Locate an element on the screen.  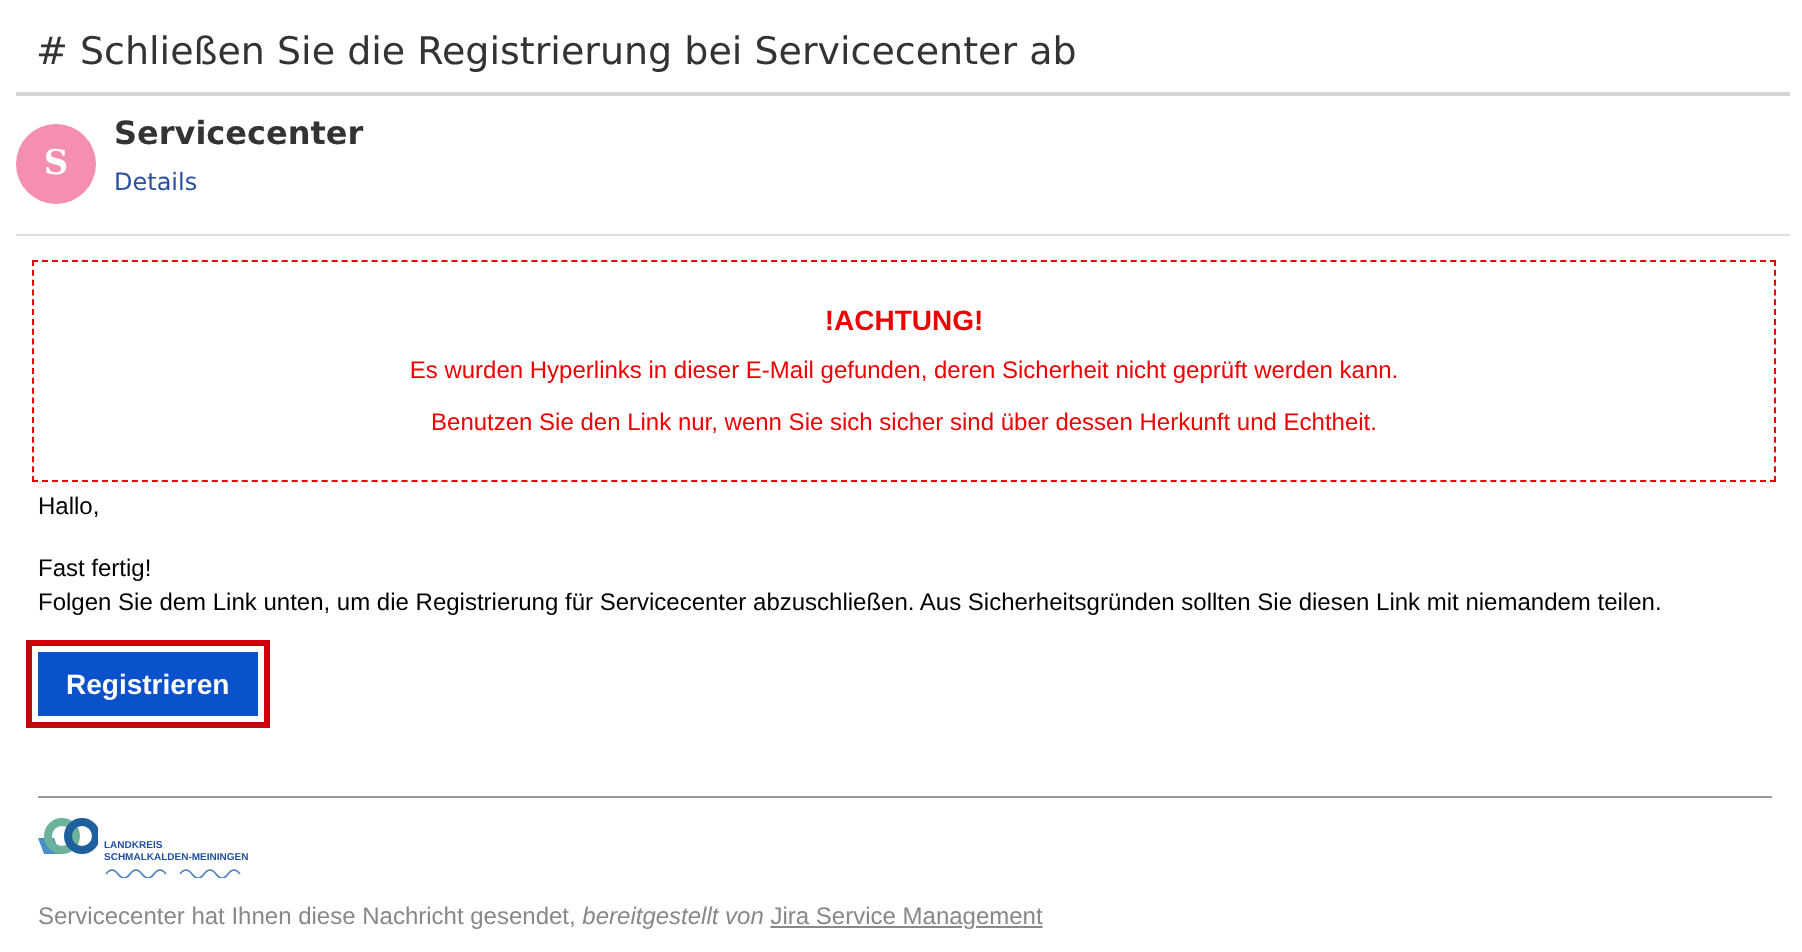
warning-text: Es wurden Hyperlinks in dieser E-Mail gefunden, deren Sicherheit nicht geprüft werden kann. is located at coordinates (904, 370).